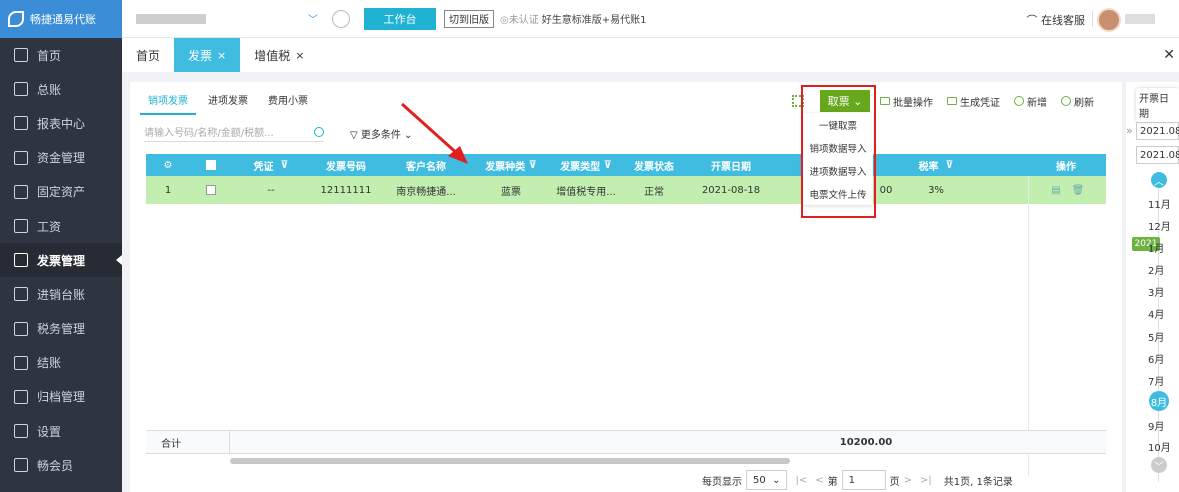  I want to click on add-label: 新增, so click(1037, 103).